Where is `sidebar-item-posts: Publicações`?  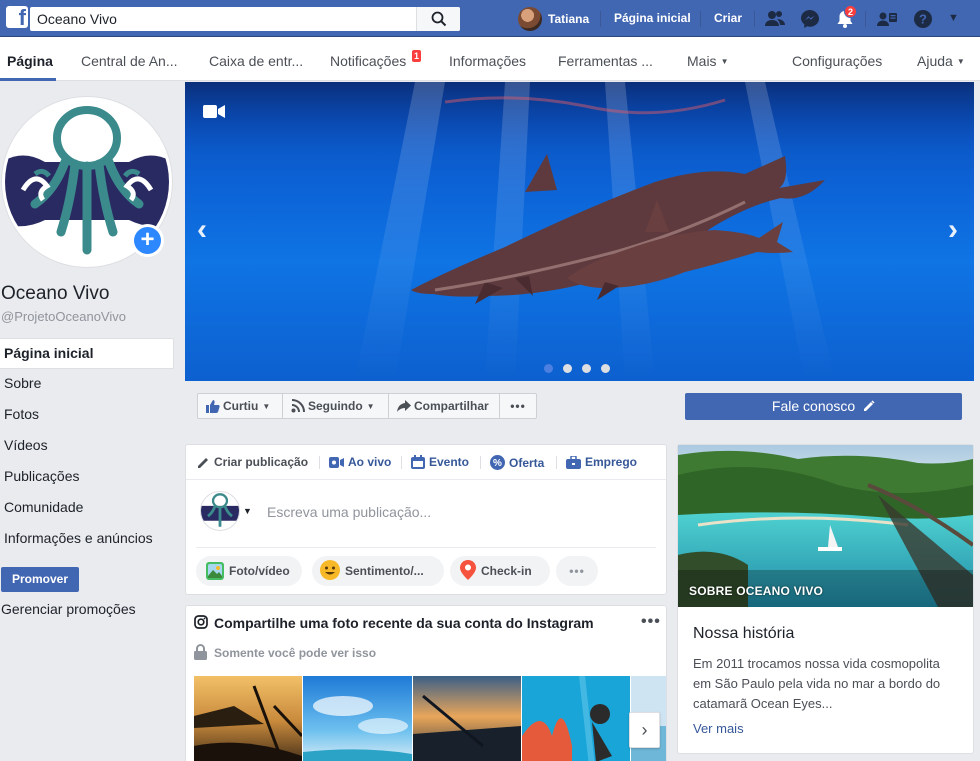
sidebar-item-posts: Publicações is located at coordinates (87, 477).